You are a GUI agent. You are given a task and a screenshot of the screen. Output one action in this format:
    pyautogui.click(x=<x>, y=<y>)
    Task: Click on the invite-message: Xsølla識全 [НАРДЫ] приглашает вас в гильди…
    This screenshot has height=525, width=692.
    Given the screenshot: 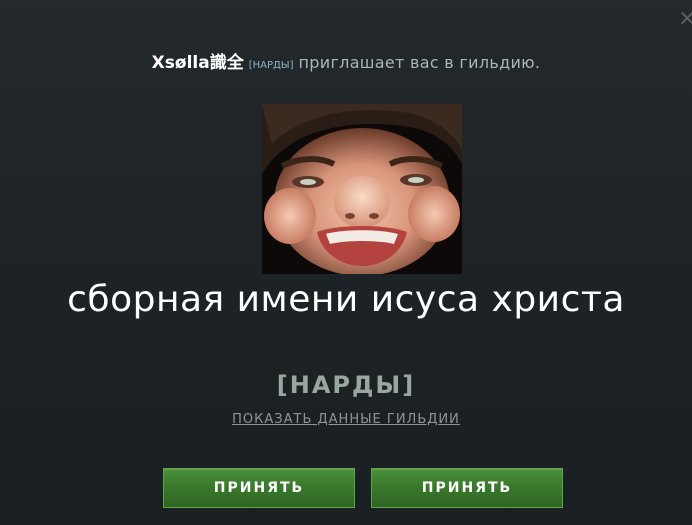 What is the action you would take?
    pyautogui.click(x=346, y=60)
    